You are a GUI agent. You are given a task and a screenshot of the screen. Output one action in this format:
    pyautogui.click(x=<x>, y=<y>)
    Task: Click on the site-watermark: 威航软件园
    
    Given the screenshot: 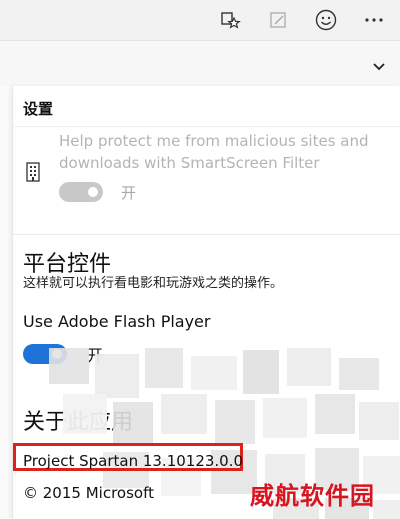 What is the action you would take?
    pyautogui.click(x=312, y=496)
    